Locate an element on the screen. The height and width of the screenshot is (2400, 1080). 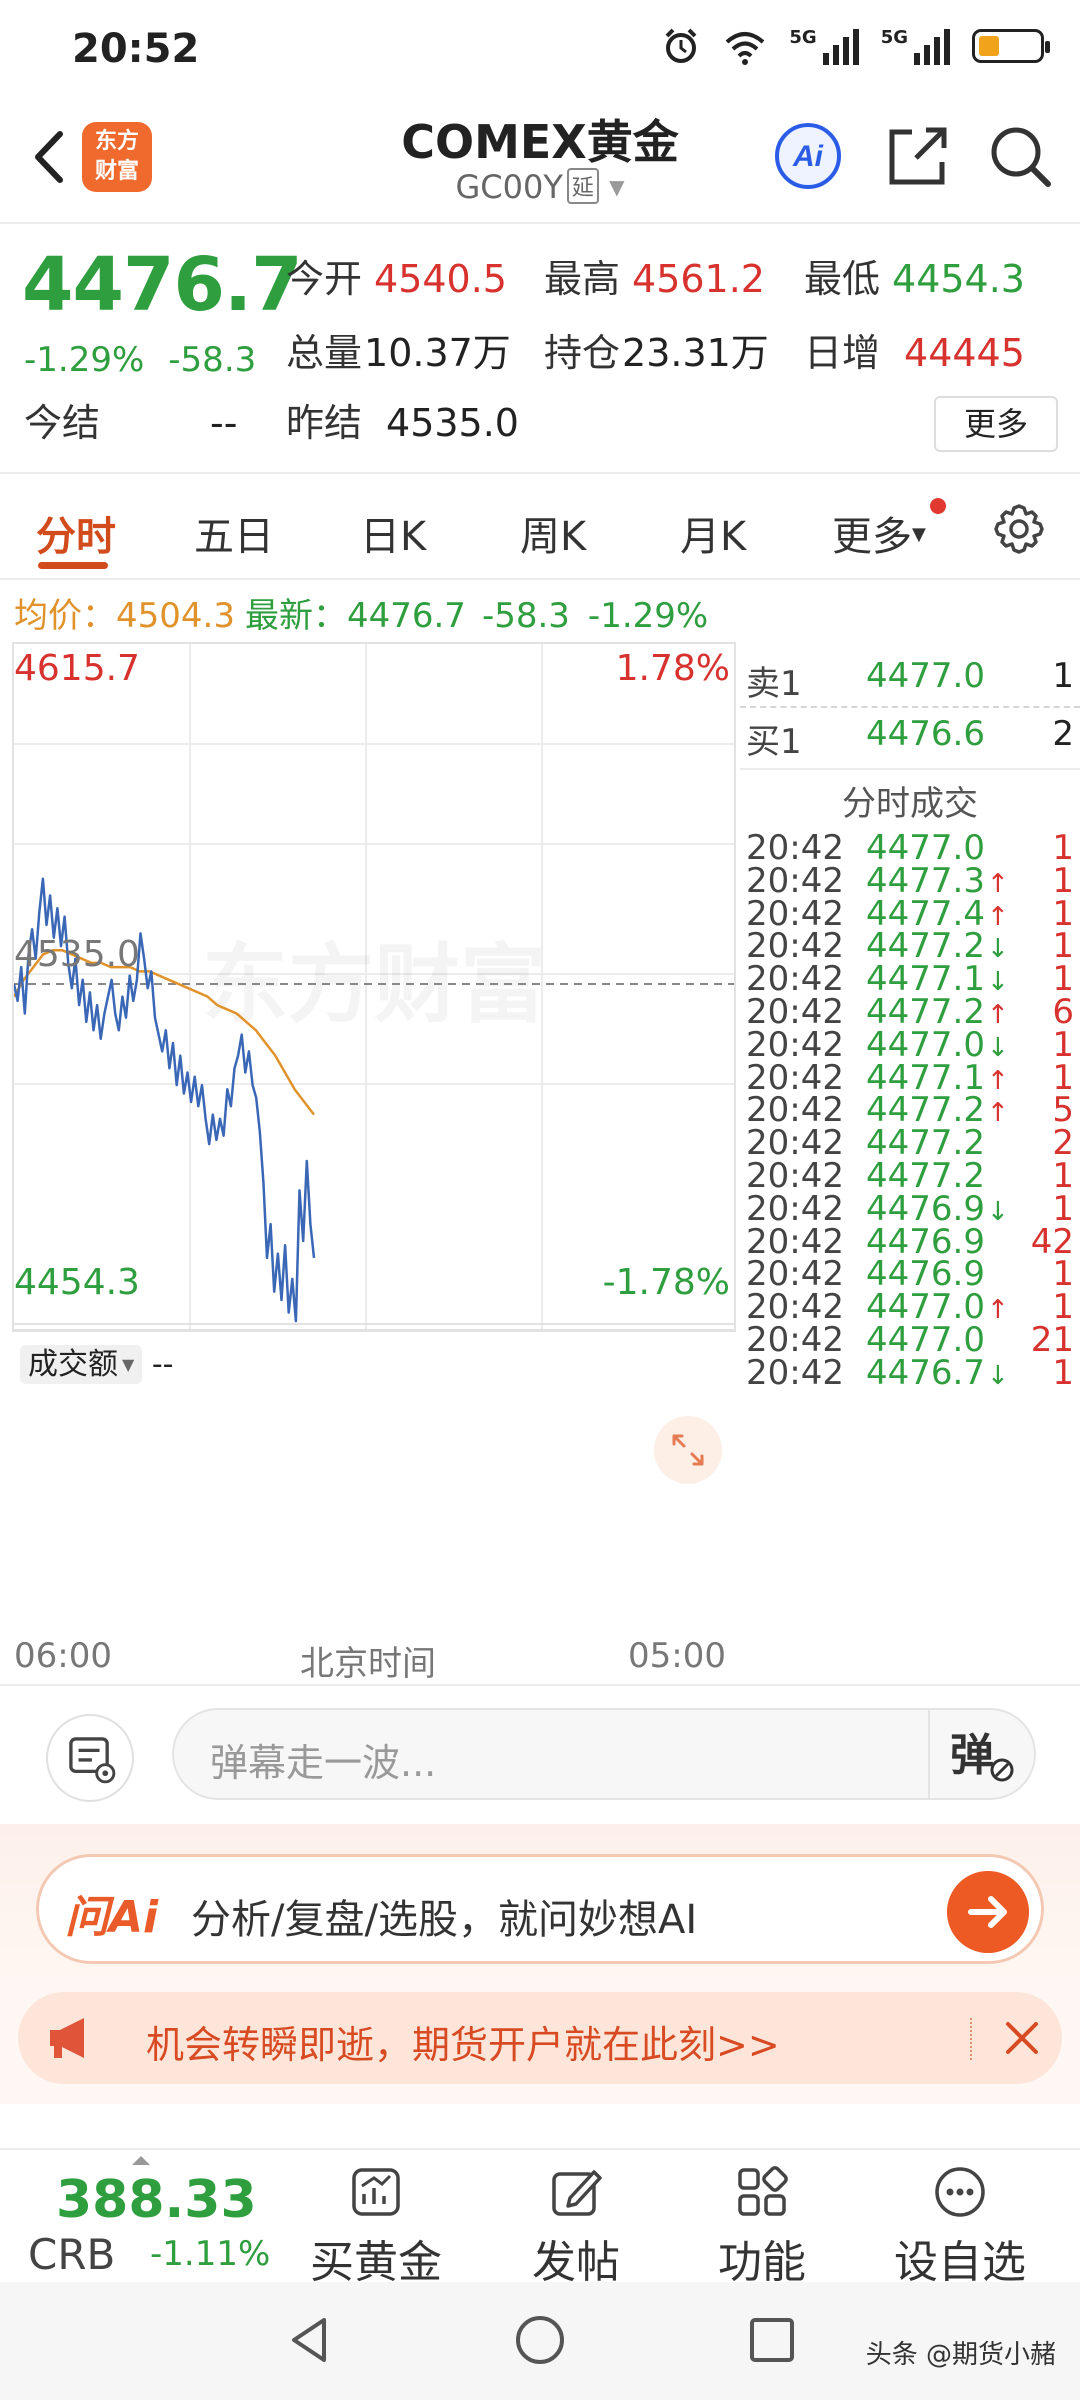
promo-text: 机会转瞬即逝，期货开户就在此刻>> is located at coordinates (463, 2045).